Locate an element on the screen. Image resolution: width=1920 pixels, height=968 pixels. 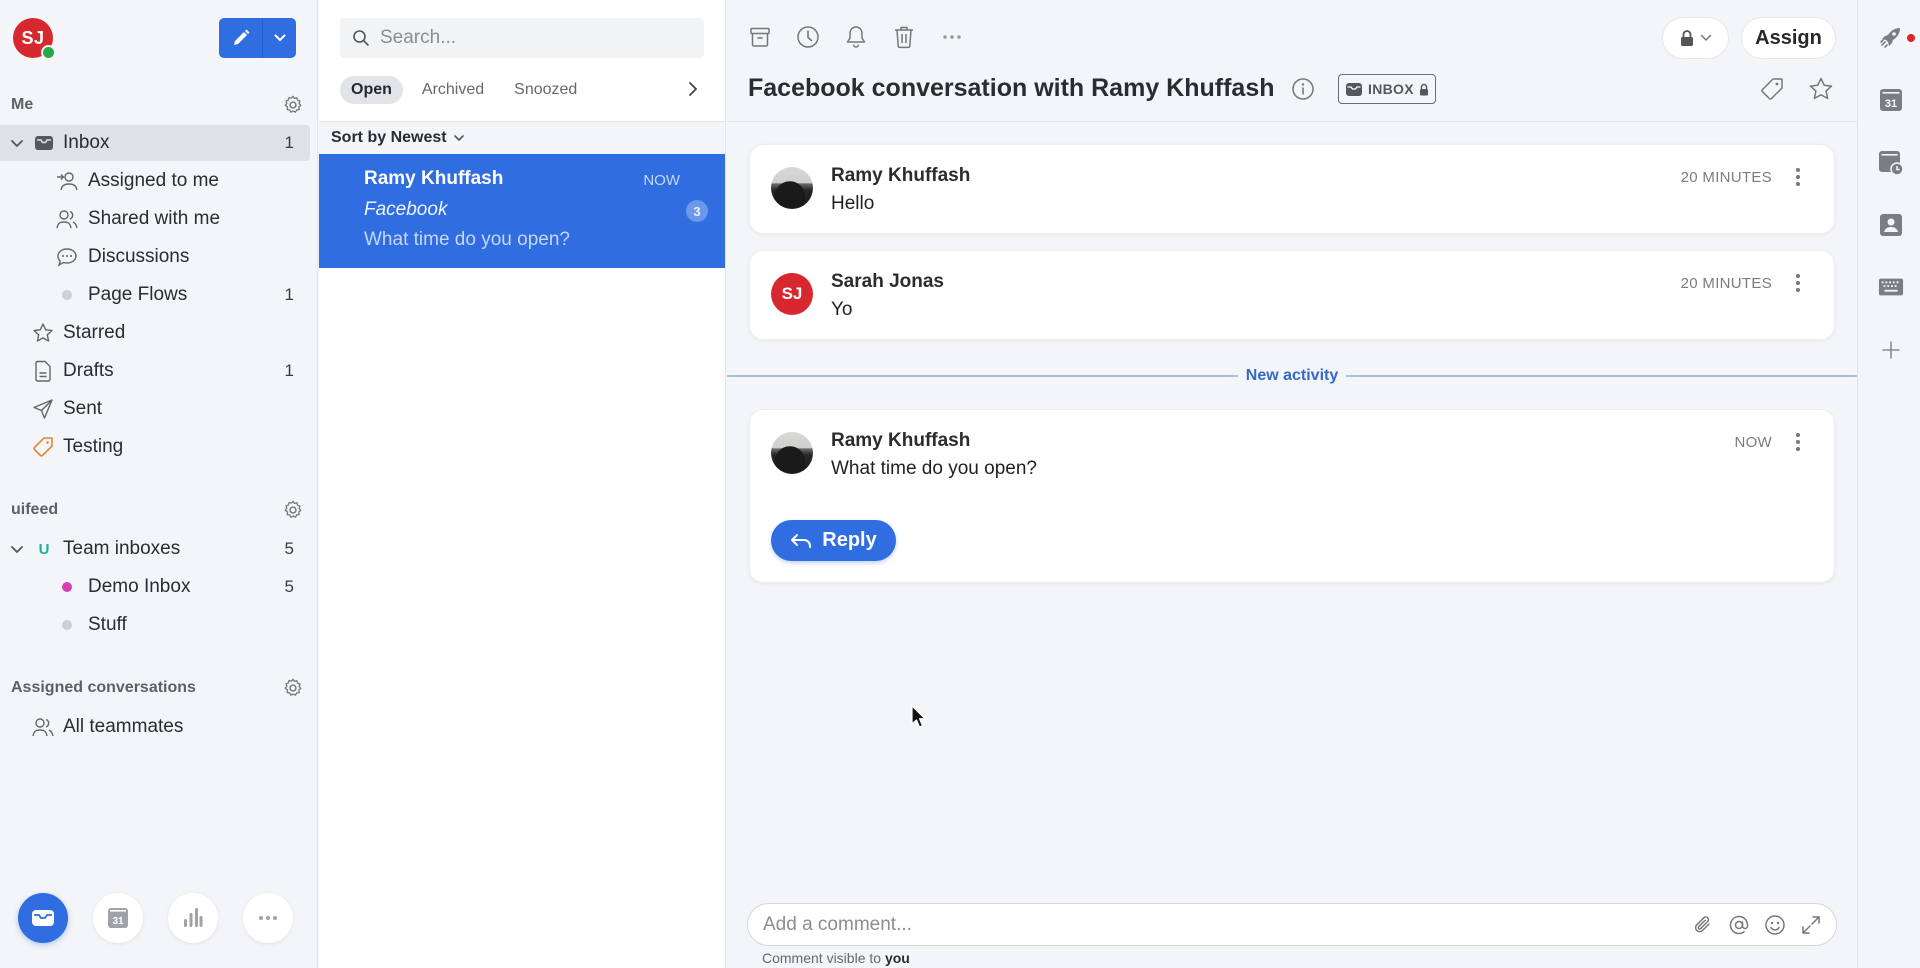
sidebar-item-demo-inbox: Demo Inbox 5 is located at coordinates (155, 587).